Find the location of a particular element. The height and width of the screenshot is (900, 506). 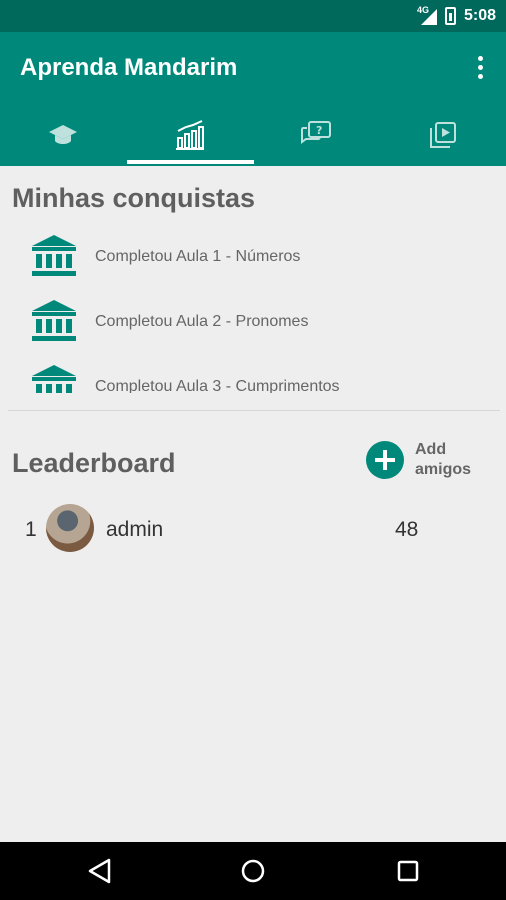

list-item: Completou Aula 2 - Pronomes is located at coordinates (253, 322).